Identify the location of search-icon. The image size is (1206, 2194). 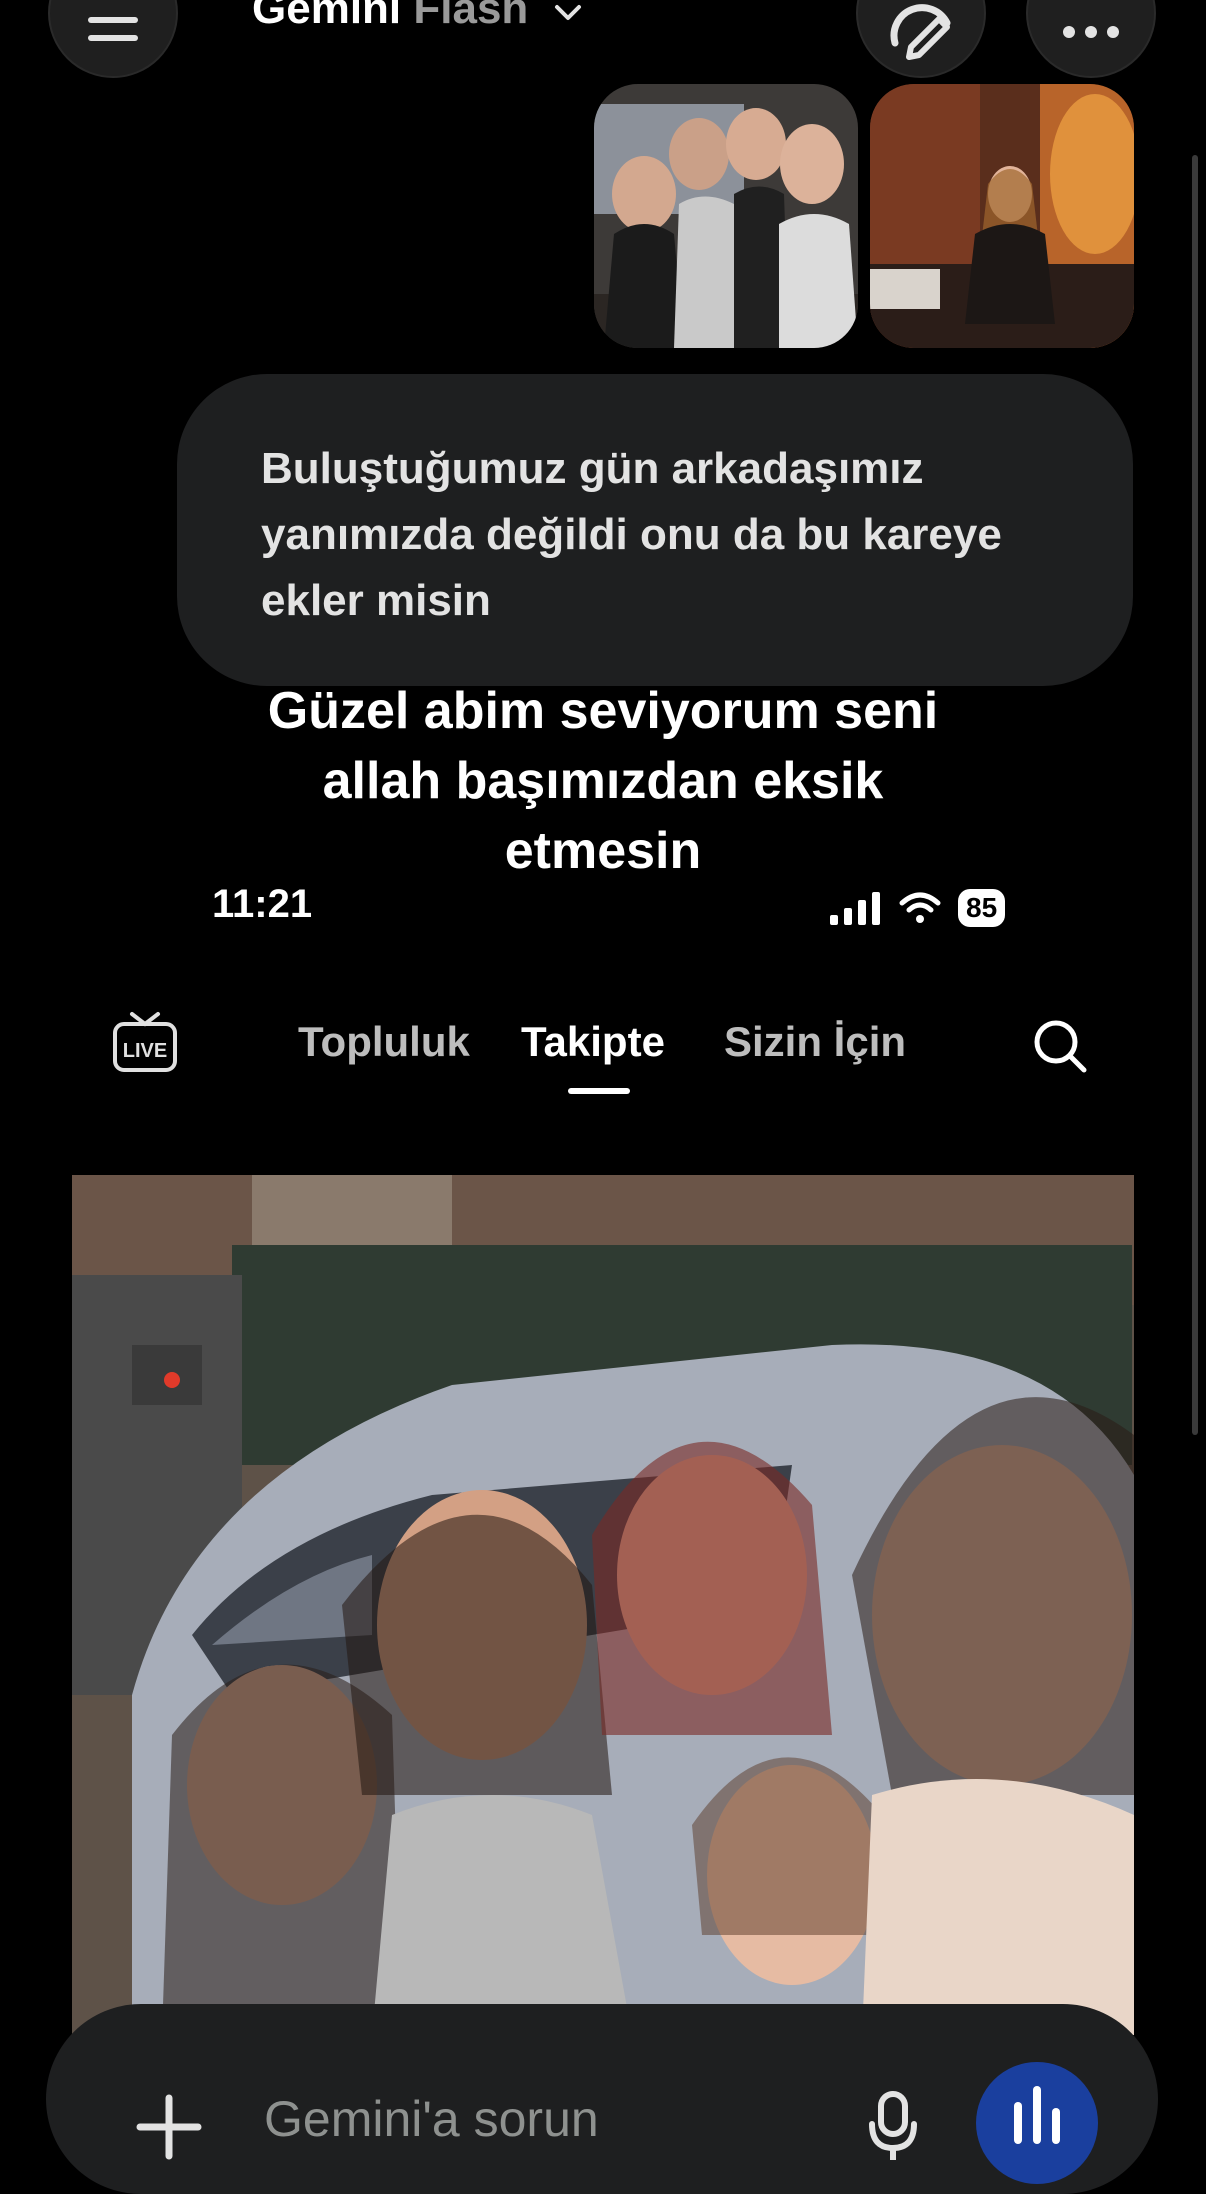
(1060, 1046).